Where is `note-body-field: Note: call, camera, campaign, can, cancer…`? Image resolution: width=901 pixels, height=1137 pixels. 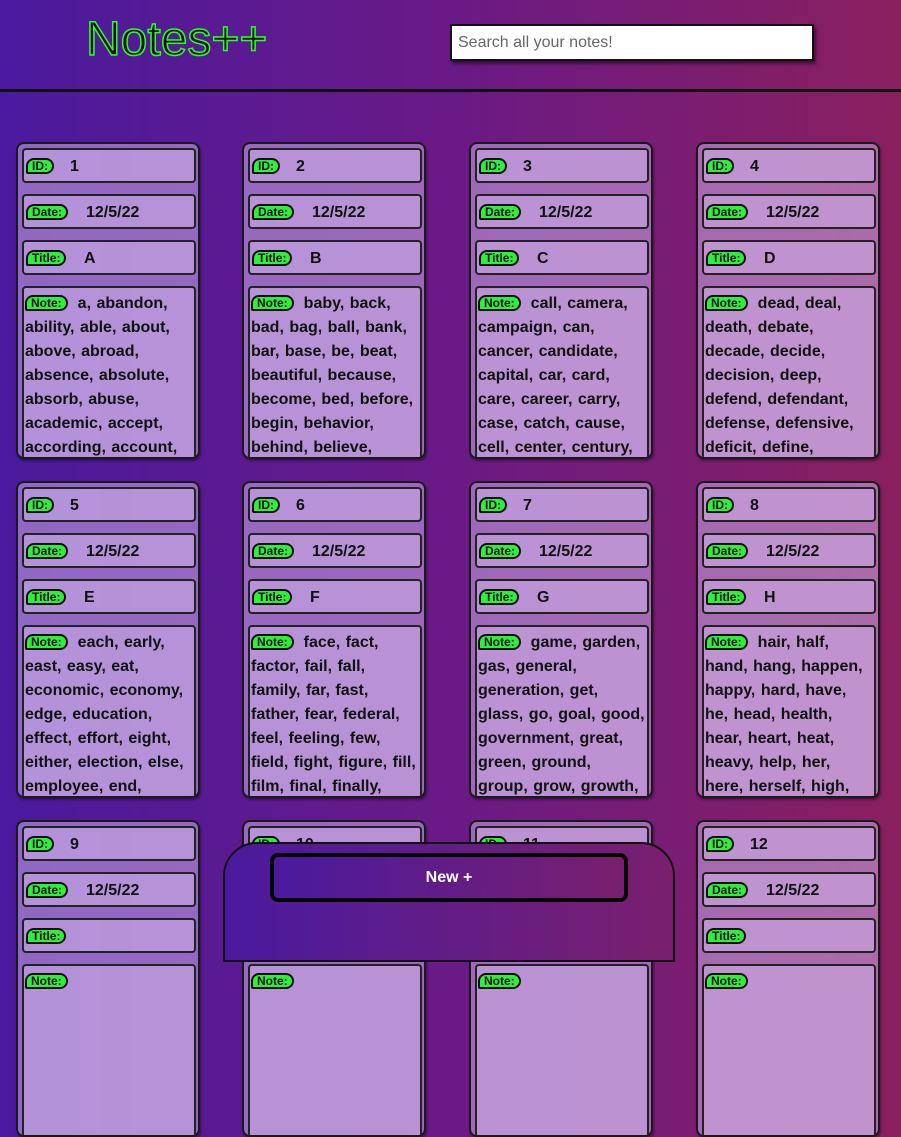
note-body-field: Note: call, camera, campaign, can, cancer… is located at coordinates (562, 371).